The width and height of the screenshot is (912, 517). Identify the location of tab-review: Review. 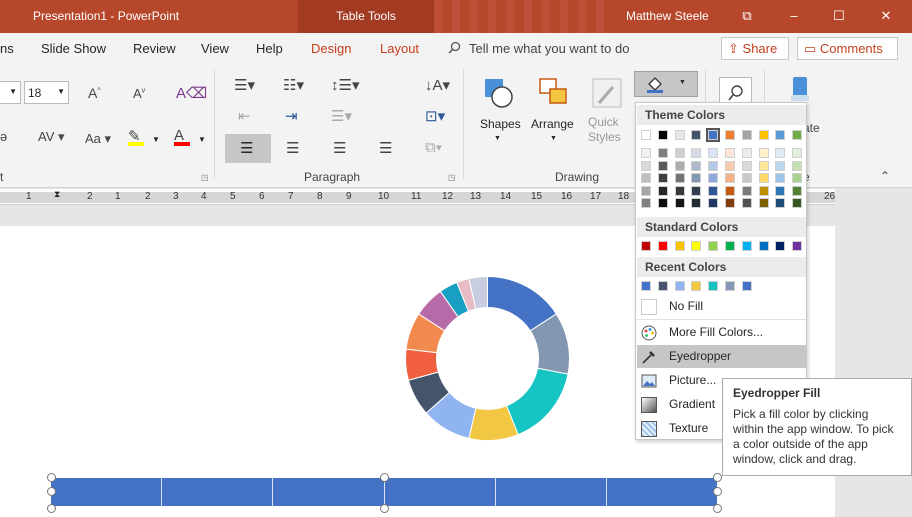
(154, 48).